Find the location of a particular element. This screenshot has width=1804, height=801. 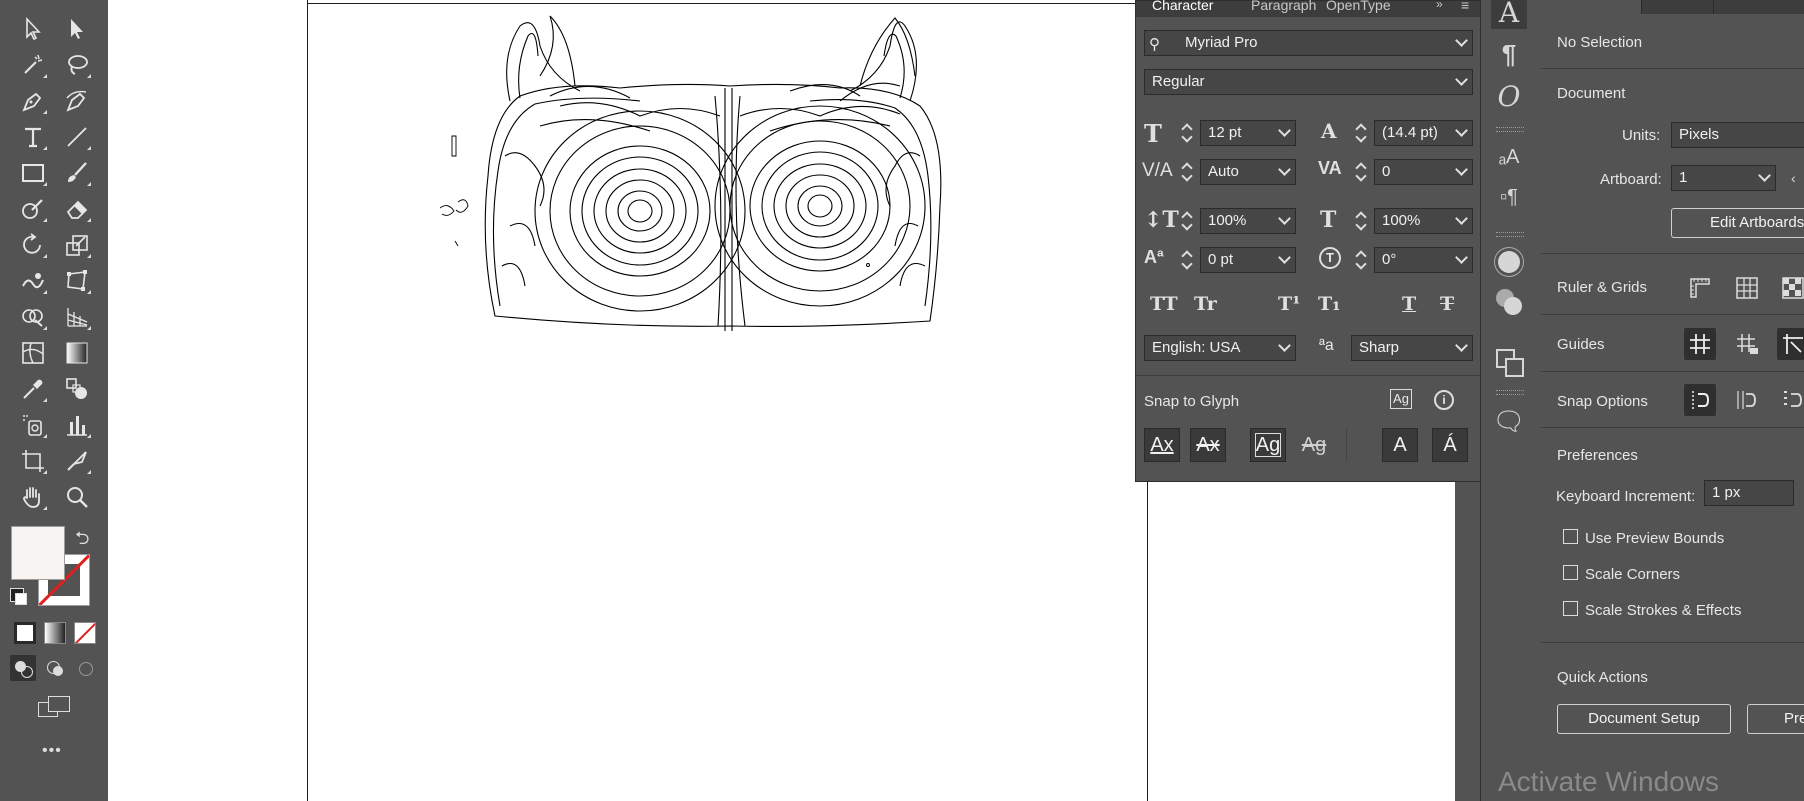

keyboard-increment-field: 1 px is located at coordinates (1749, 493).